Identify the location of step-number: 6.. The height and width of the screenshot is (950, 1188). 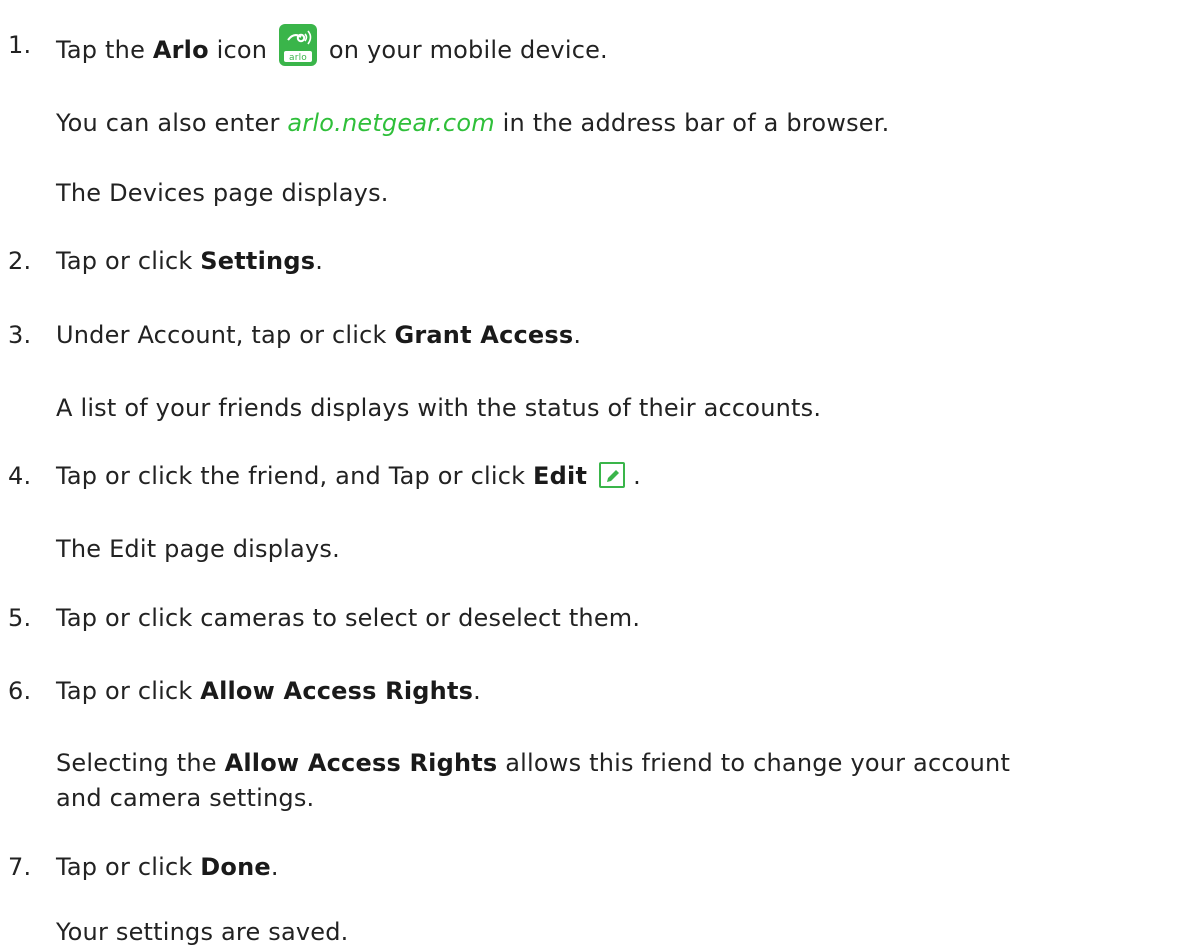
(20, 691).